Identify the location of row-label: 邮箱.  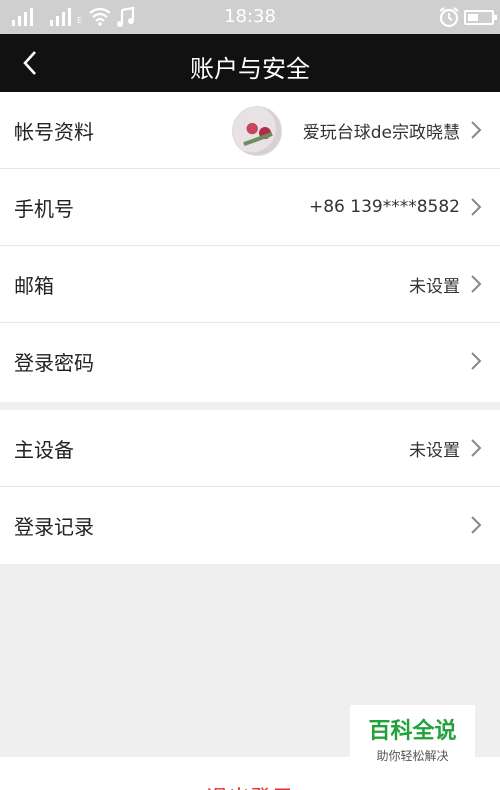
(34, 285).